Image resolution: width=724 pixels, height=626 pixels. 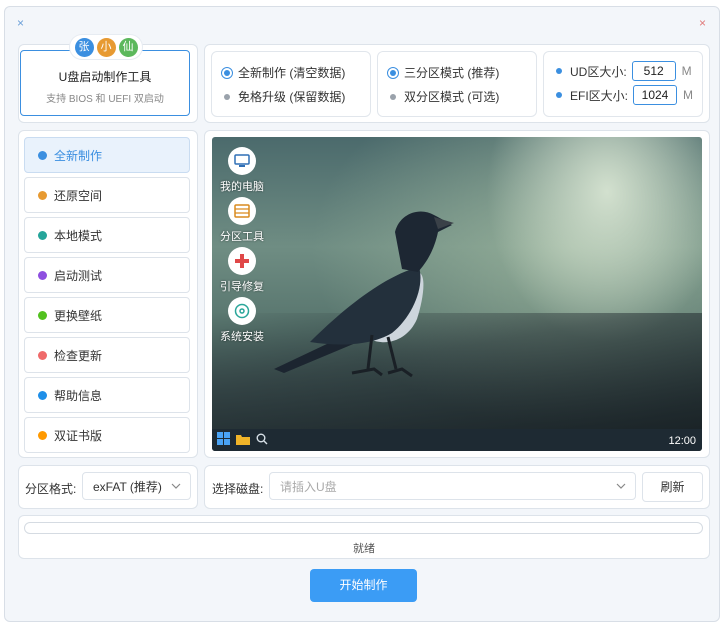 What do you see at coordinates (78, 235) in the screenshot?
I see `sidebar-item-label: 本地模式` at bounding box center [78, 235].